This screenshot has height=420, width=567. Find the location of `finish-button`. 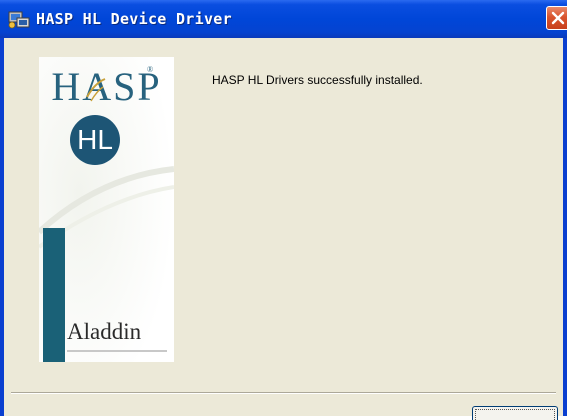

finish-button is located at coordinates (515, 413).